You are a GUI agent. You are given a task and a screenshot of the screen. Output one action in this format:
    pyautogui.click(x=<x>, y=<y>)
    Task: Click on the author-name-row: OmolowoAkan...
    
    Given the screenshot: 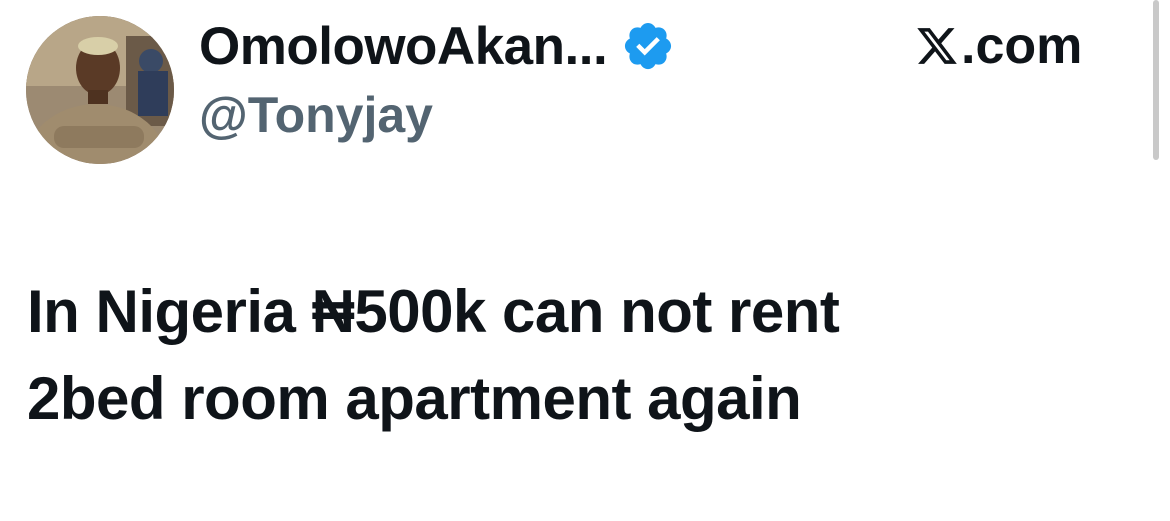 What is the action you would take?
    pyautogui.click(x=437, y=46)
    